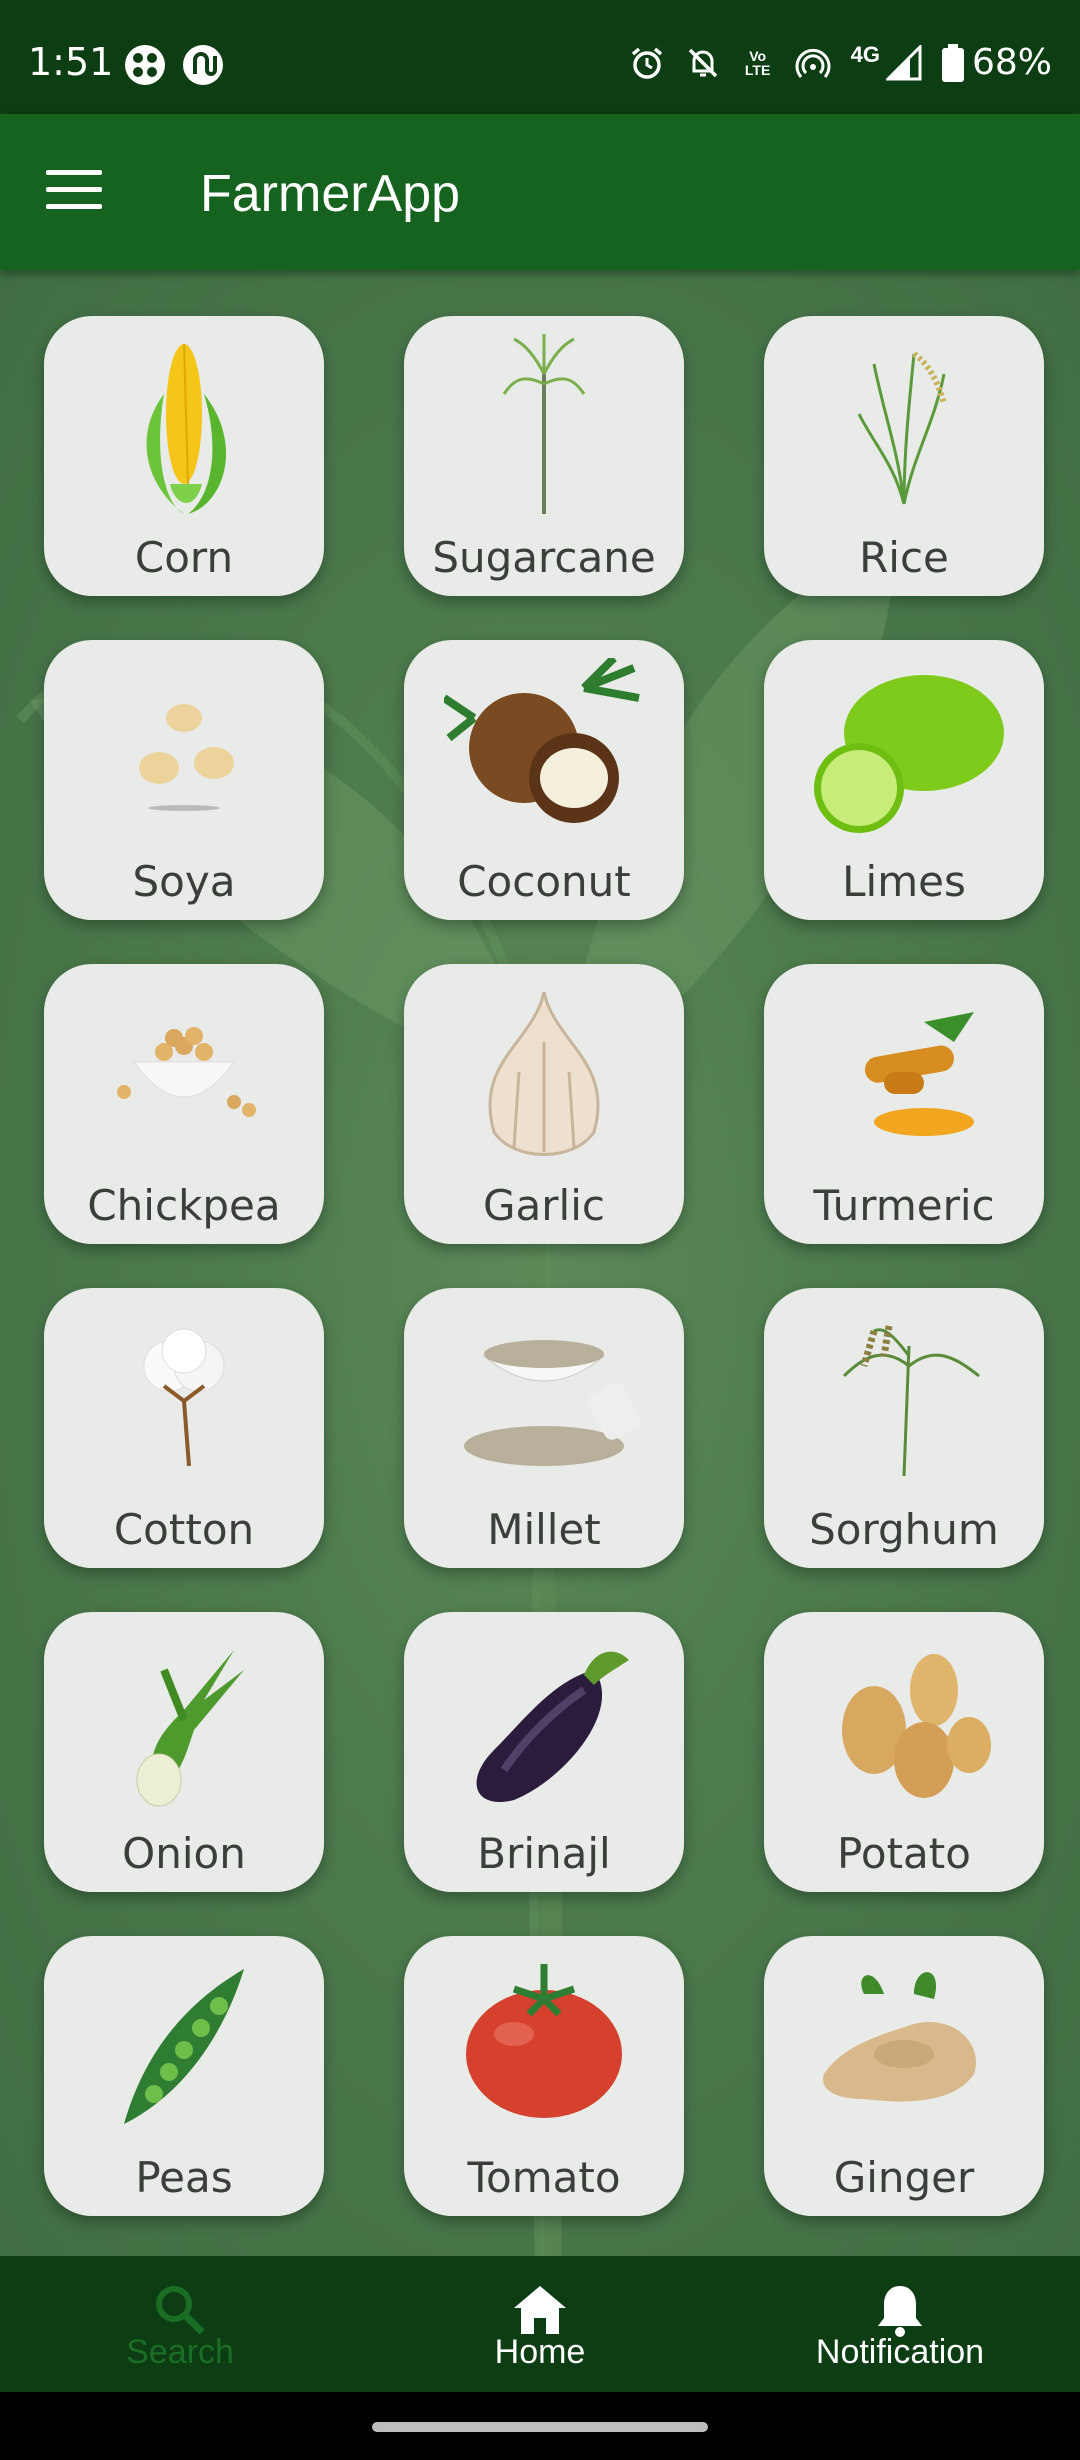 The image size is (1080, 2460). What do you see at coordinates (544, 1073) in the screenshot?
I see `garlic-icon` at bounding box center [544, 1073].